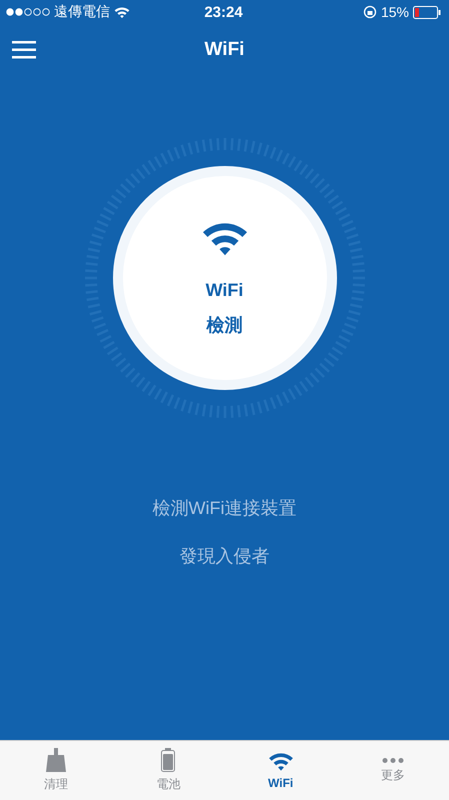  I want to click on tab: WiFi, so click(280, 770).